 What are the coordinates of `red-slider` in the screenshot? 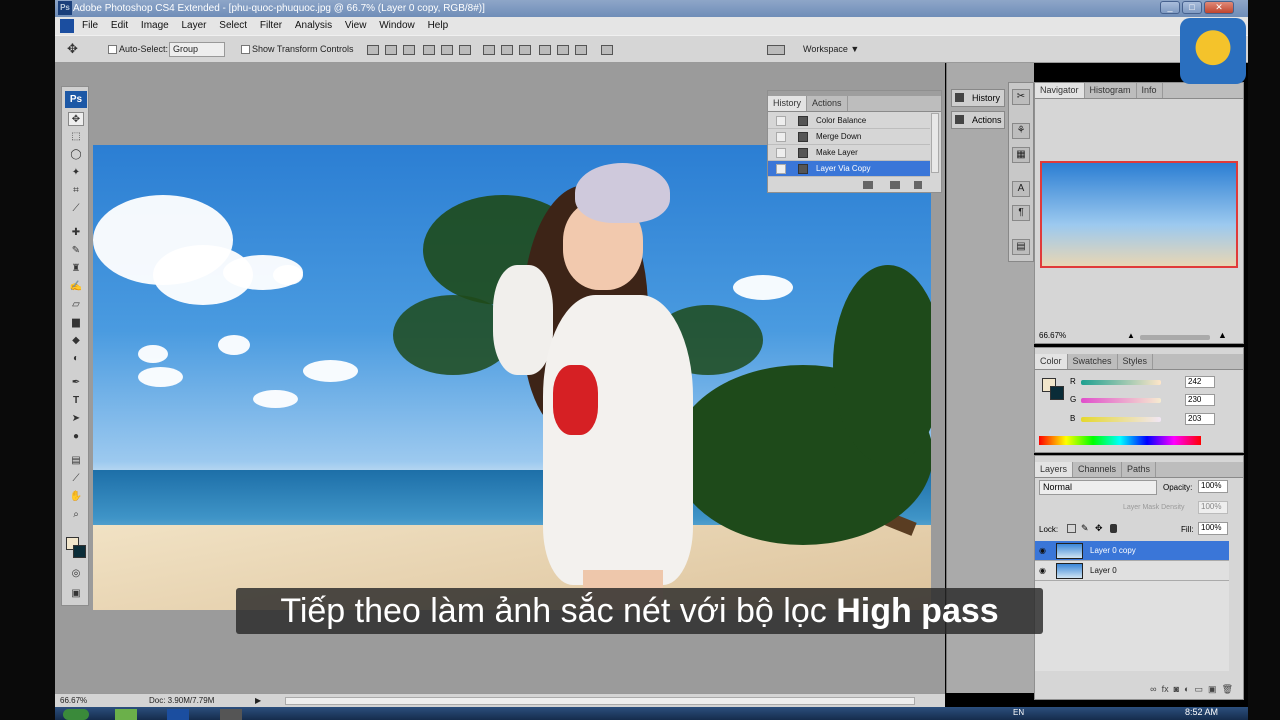 It's located at (1121, 382).